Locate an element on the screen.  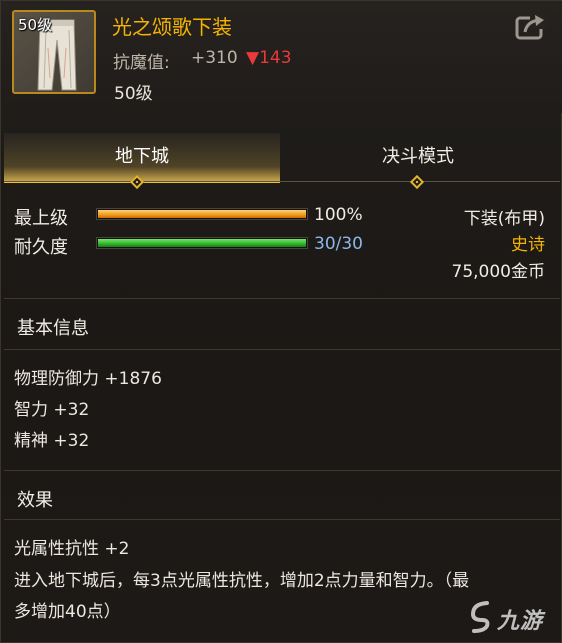
durability-bar-fill is located at coordinates (202, 243).